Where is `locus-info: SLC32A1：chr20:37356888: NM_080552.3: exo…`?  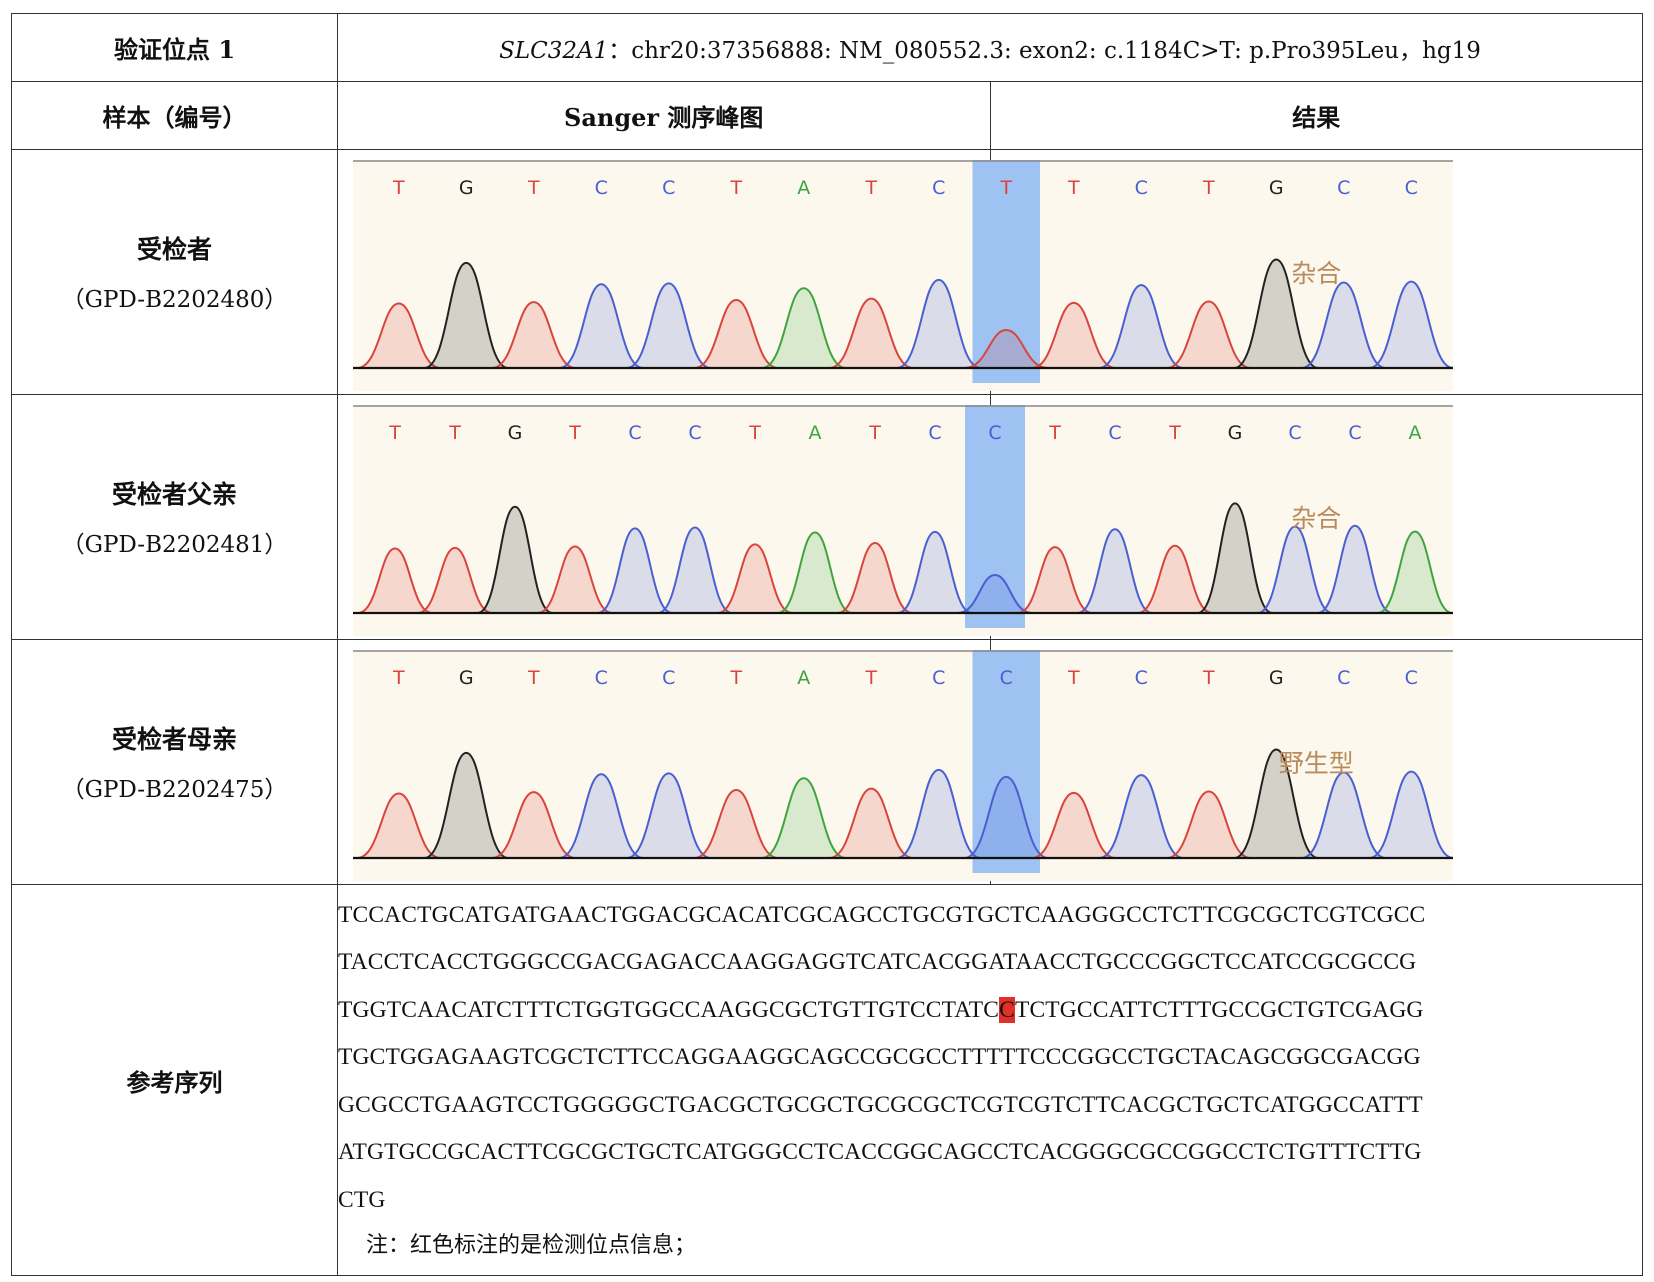 locus-info: SLC32A1：chr20:37356888: NM_080552.3: exo… is located at coordinates (990, 47).